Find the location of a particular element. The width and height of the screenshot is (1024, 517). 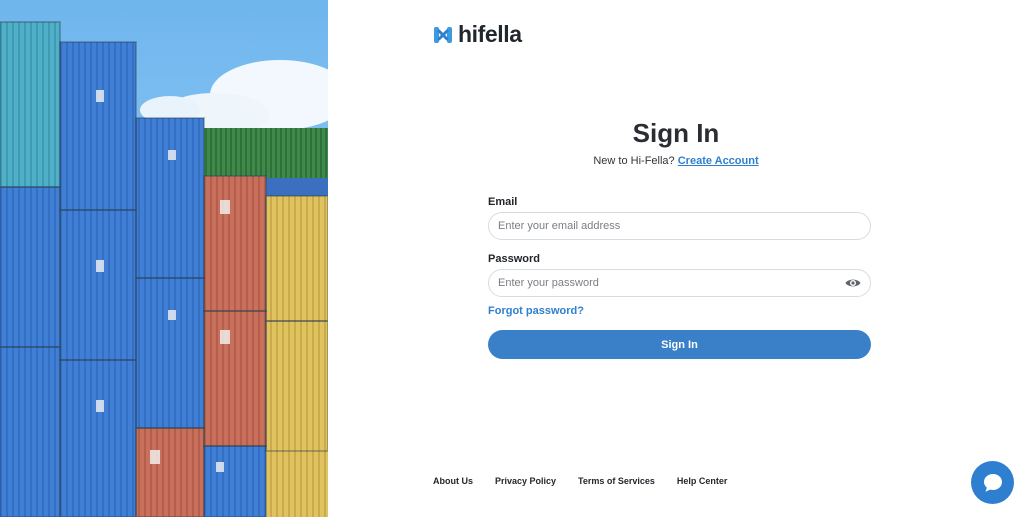

chat-widget-button is located at coordinates (992, 482).